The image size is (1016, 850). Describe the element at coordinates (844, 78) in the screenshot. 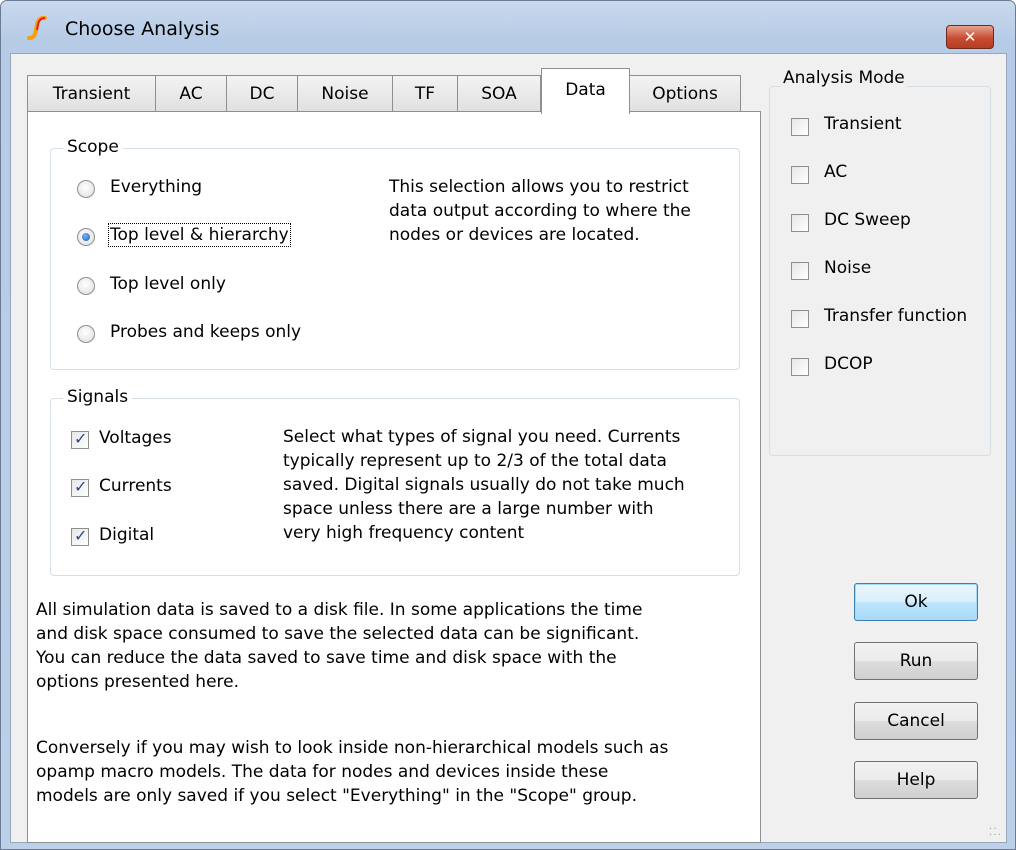

I see `analysis-mode-title: Analysis Mode` at that location.